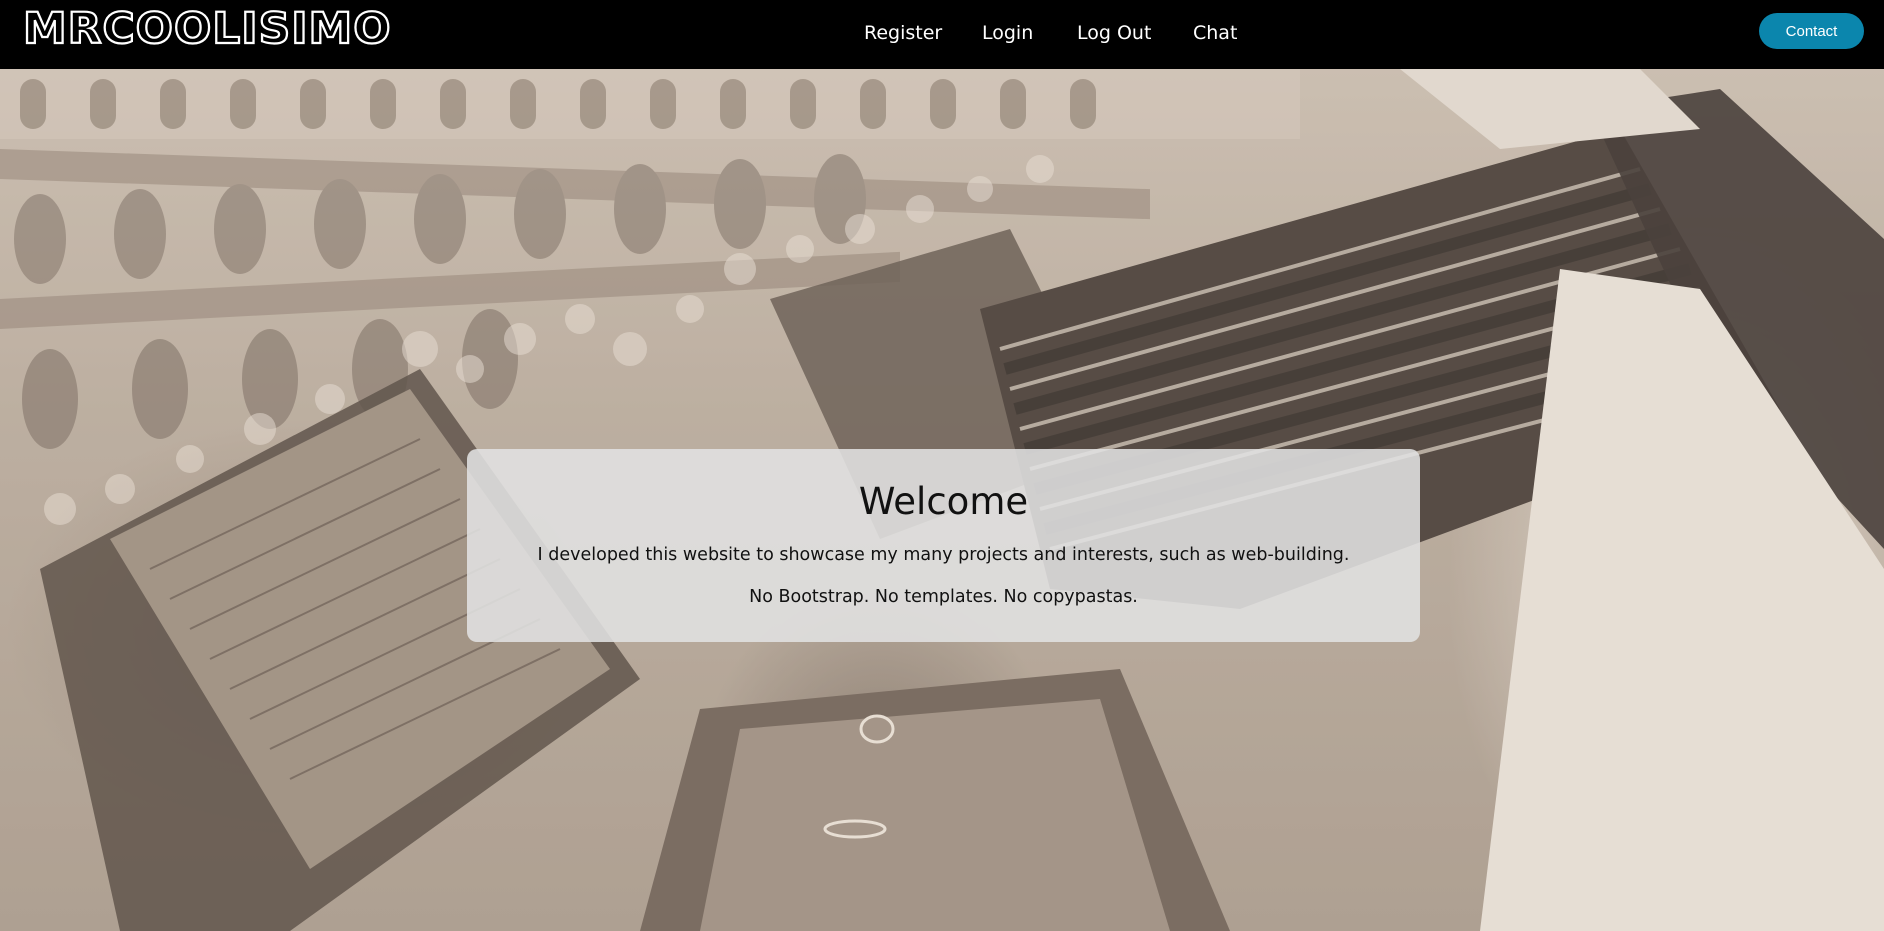  I want to click on site-logo: MRCOOLISIMO, so click(207, 29).